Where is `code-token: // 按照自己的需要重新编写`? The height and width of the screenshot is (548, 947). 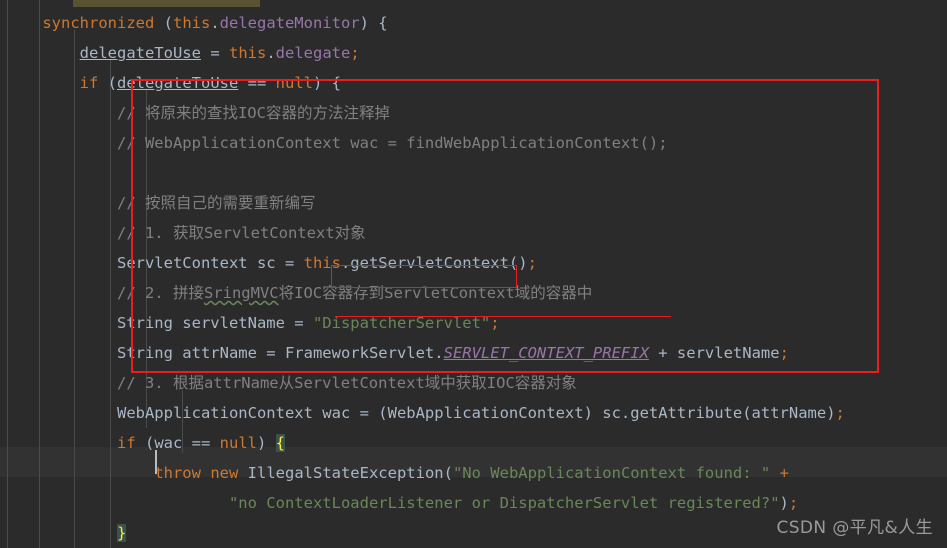 code-token: // 按照自己的需要重新编写 is located at coordinates (216, 203).